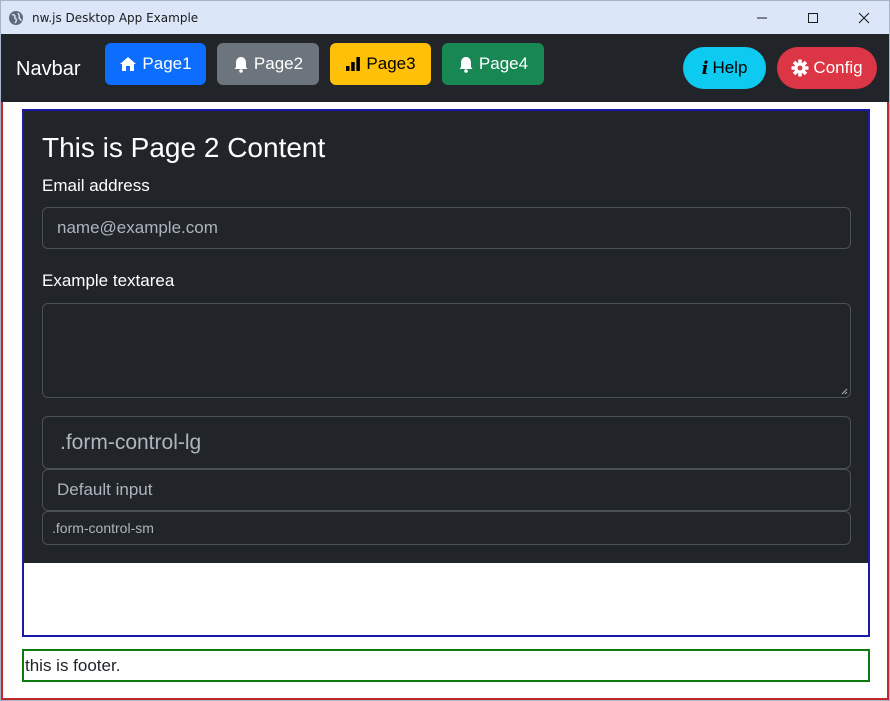  I want to click on page3-button: Page3, so click(380, 64).